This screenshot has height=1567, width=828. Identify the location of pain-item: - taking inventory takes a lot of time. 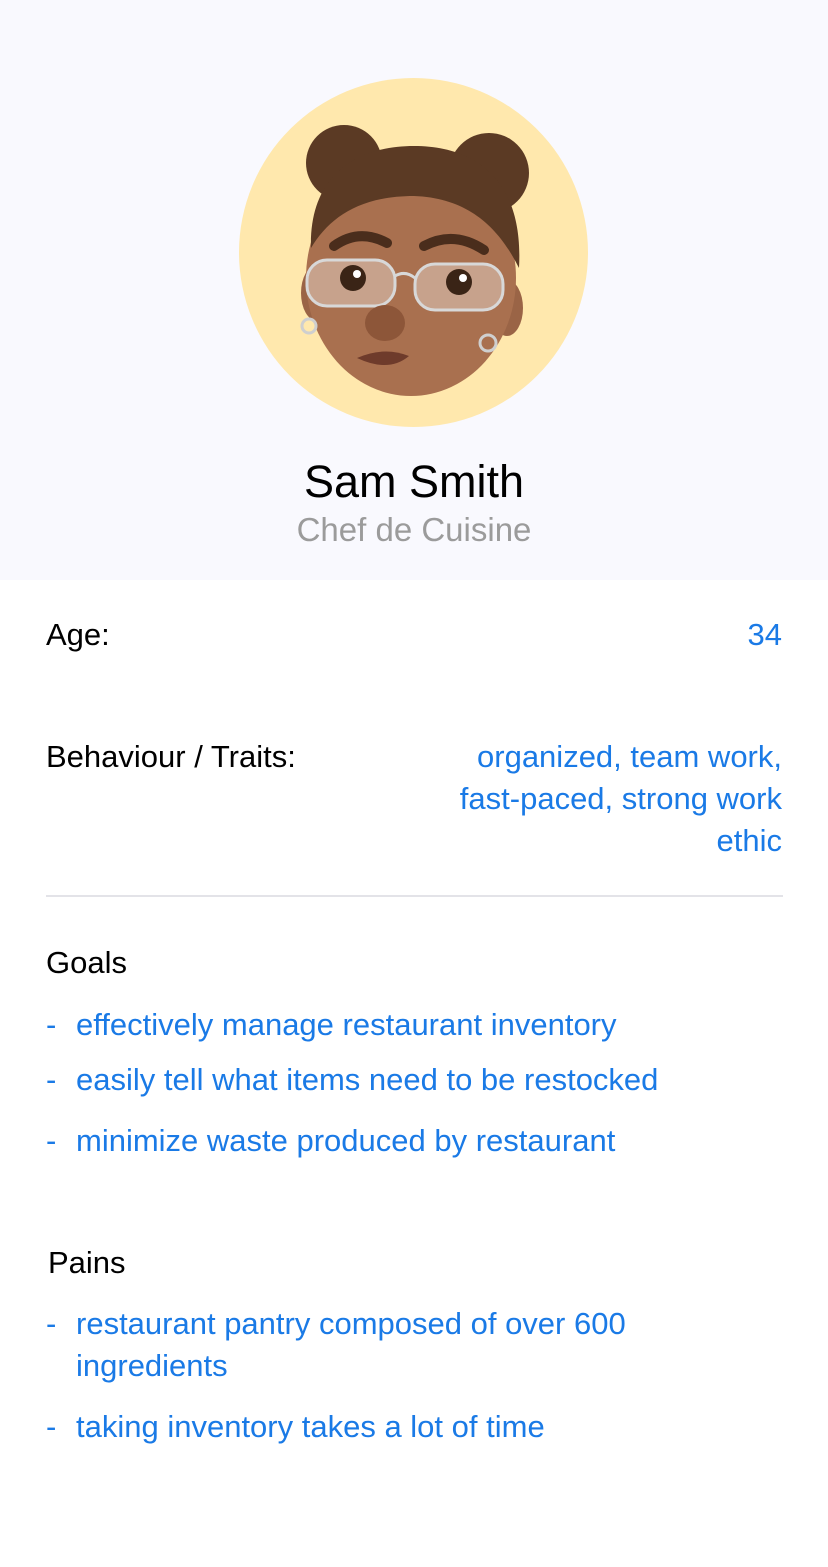
(406, 1427).